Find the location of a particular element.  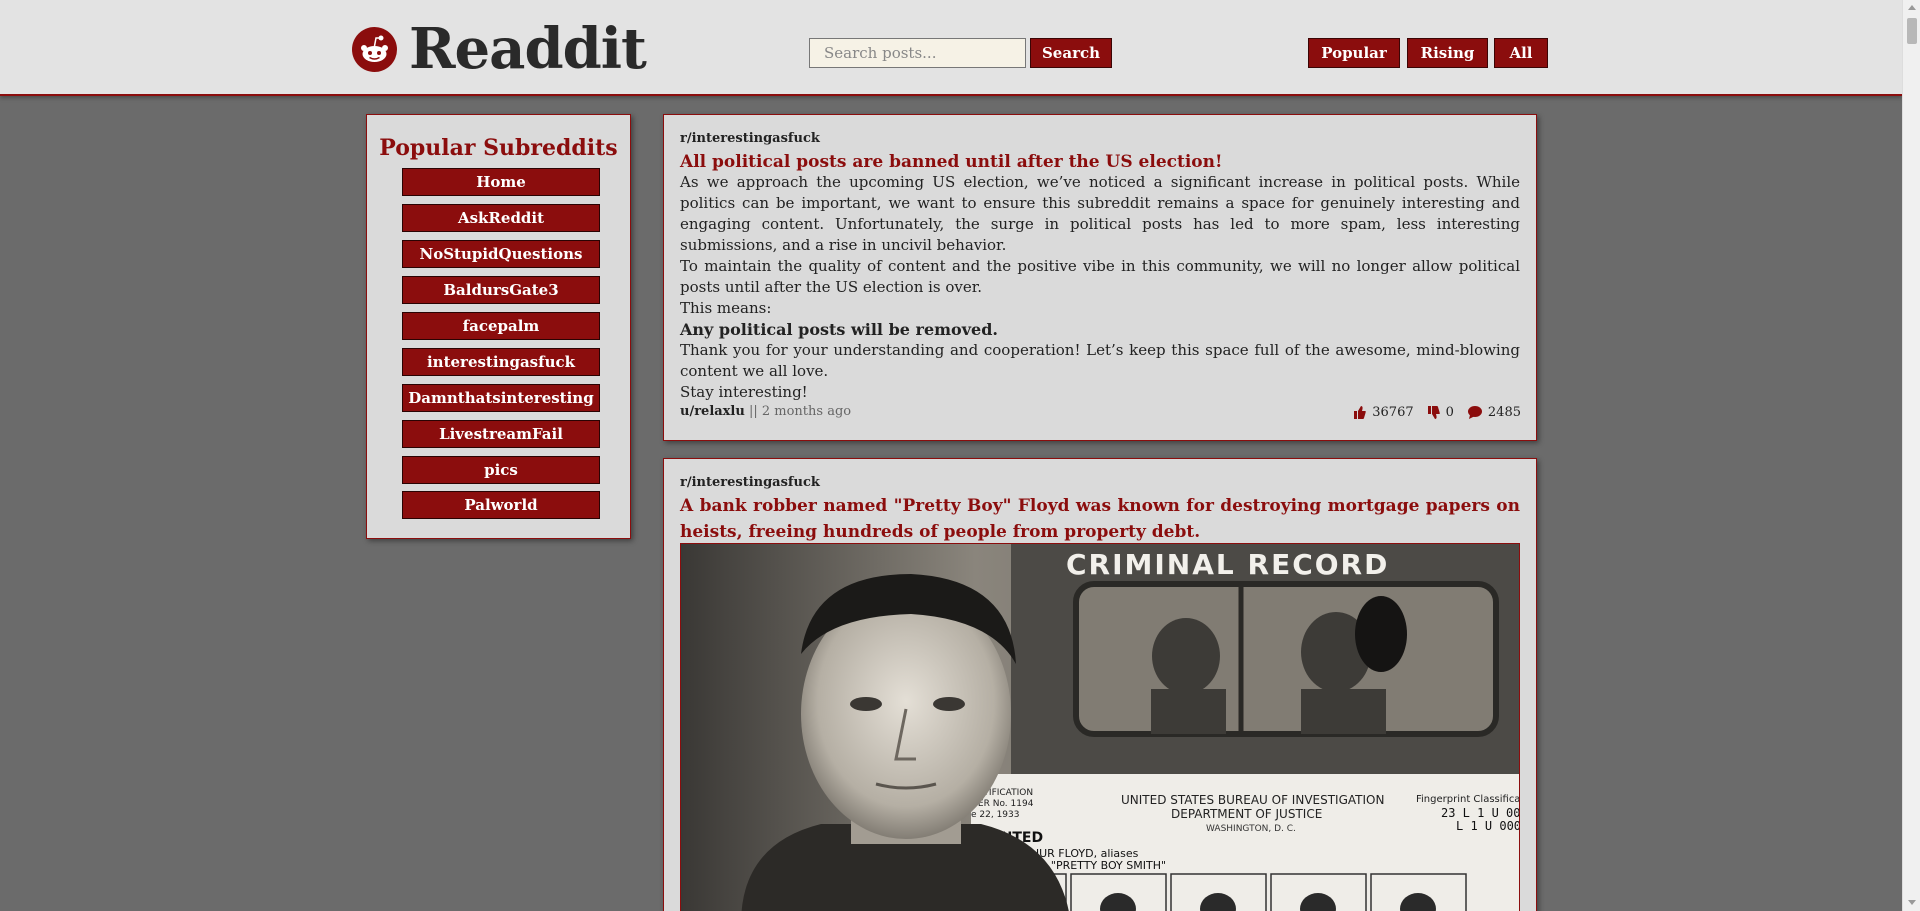

downvote-stat: 0 is located at coordinates (1440, 412).